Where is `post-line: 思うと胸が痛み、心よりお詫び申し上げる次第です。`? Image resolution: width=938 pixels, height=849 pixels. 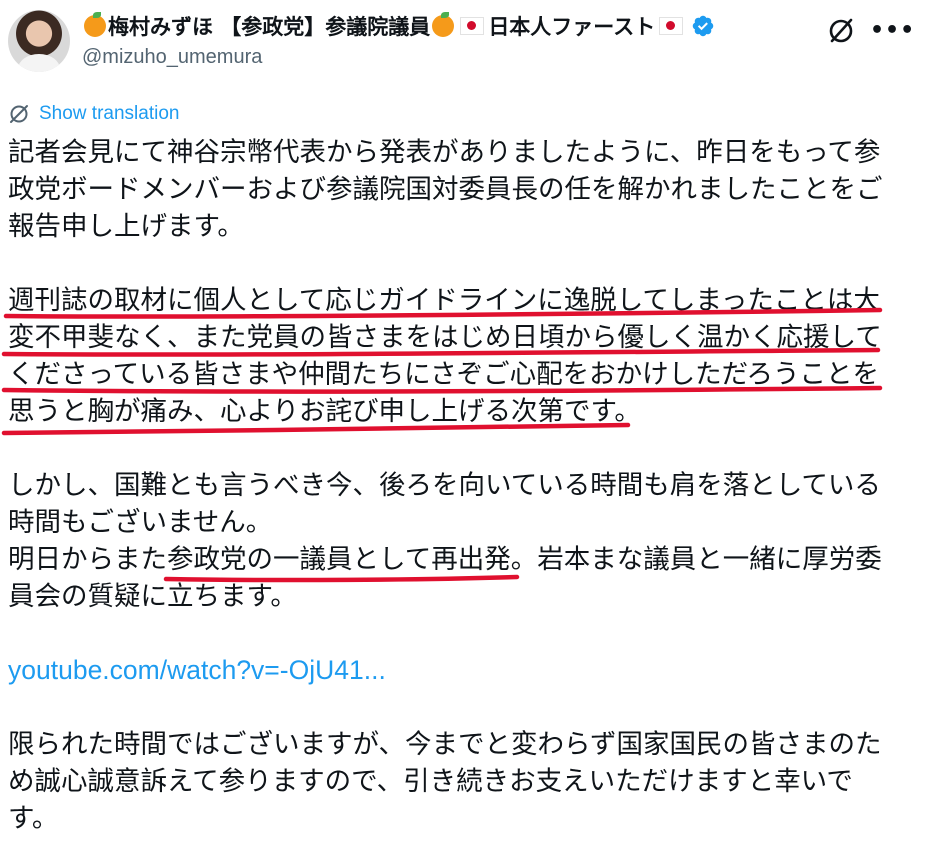
post-line: 思うと胸が痛み、心よりお詫び申し上げる次第です。 is located at coordinates (324, 411).